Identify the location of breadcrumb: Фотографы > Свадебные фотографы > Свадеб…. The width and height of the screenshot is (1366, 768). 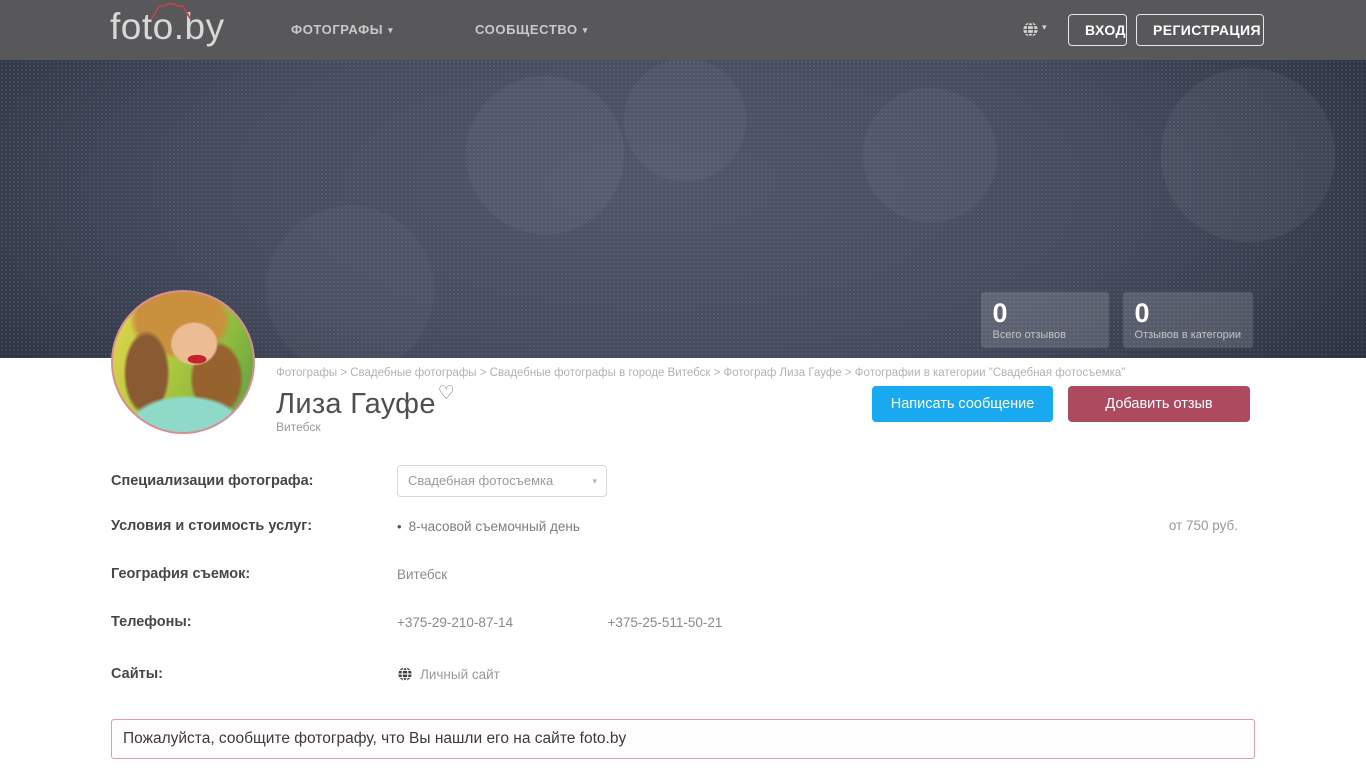
(765, 373).